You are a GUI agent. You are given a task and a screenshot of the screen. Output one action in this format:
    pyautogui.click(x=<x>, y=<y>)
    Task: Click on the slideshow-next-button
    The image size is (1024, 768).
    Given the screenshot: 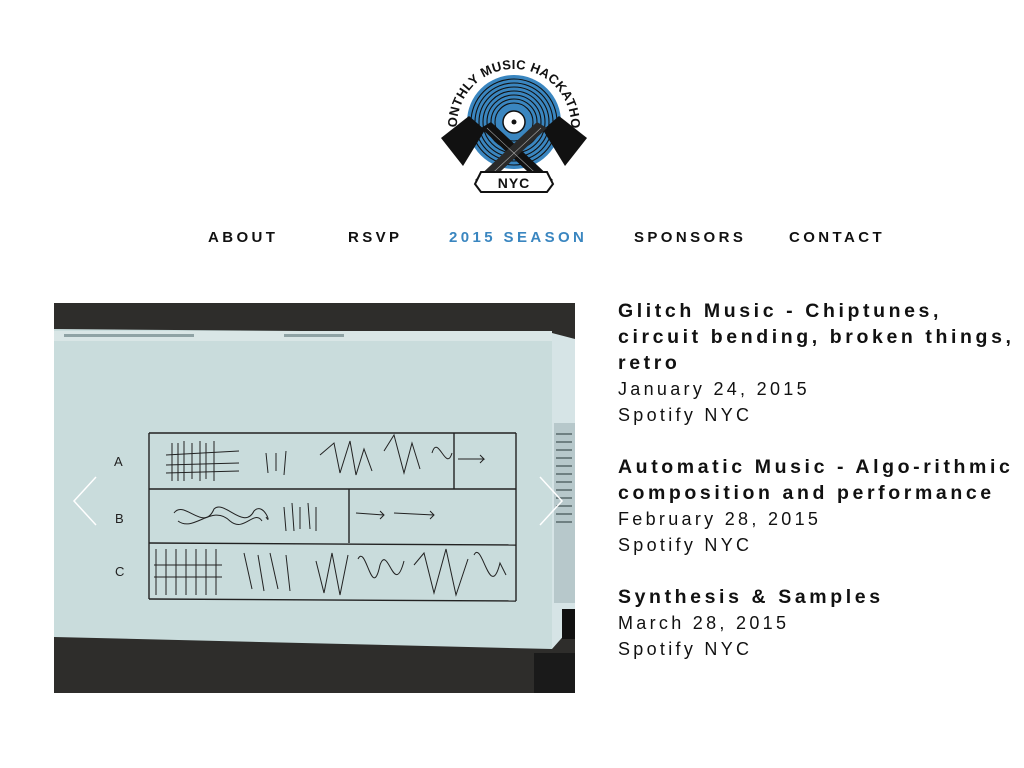 What is the action you would take?
    pyautogui.click(x=550, y=501)
    